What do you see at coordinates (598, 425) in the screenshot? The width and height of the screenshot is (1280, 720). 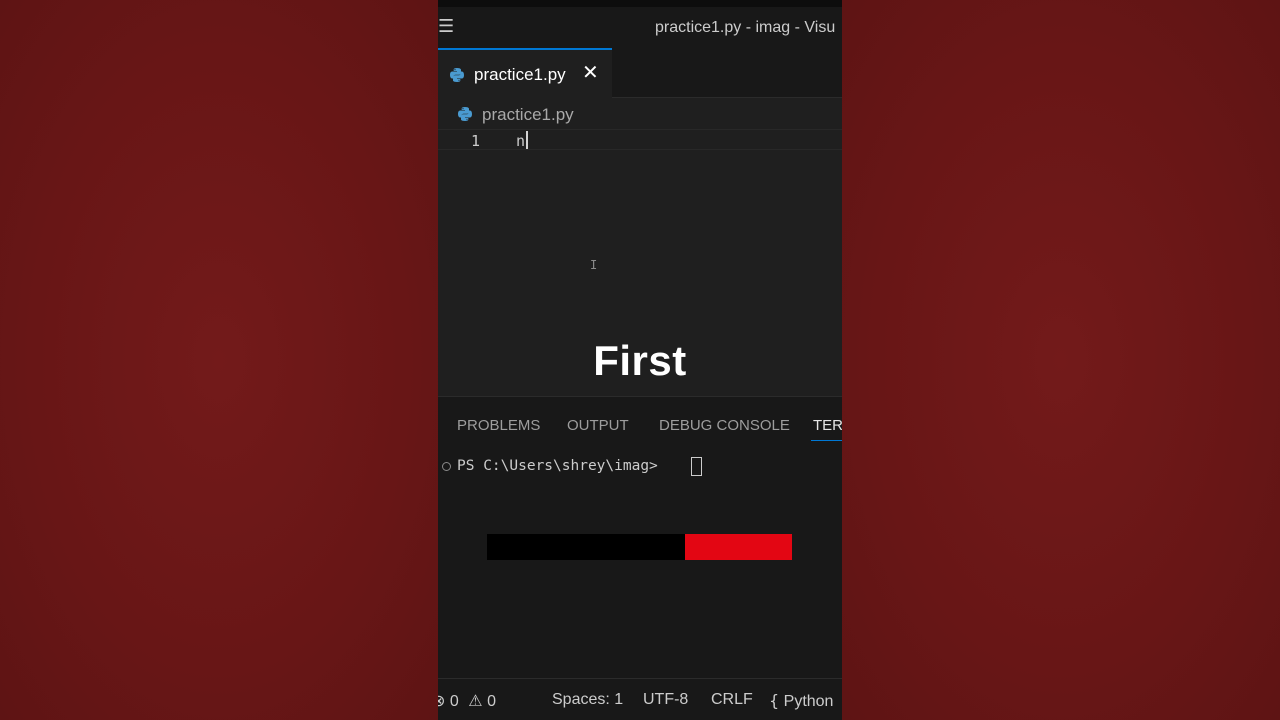 I see `tab-output: OUTPUT` at bounding box center [598, 425].